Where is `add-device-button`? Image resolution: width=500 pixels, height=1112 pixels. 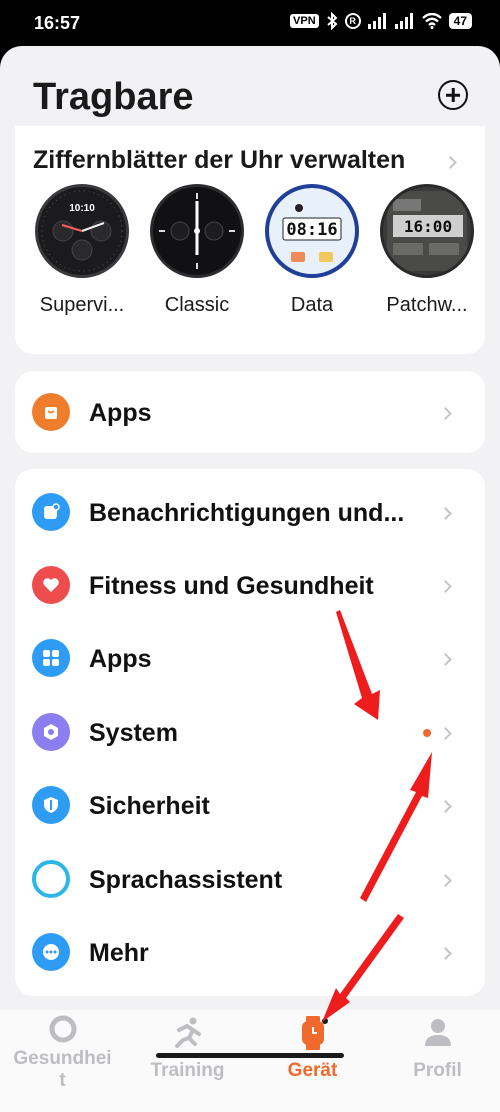
add-device-button is located at coordinates (453, 95).